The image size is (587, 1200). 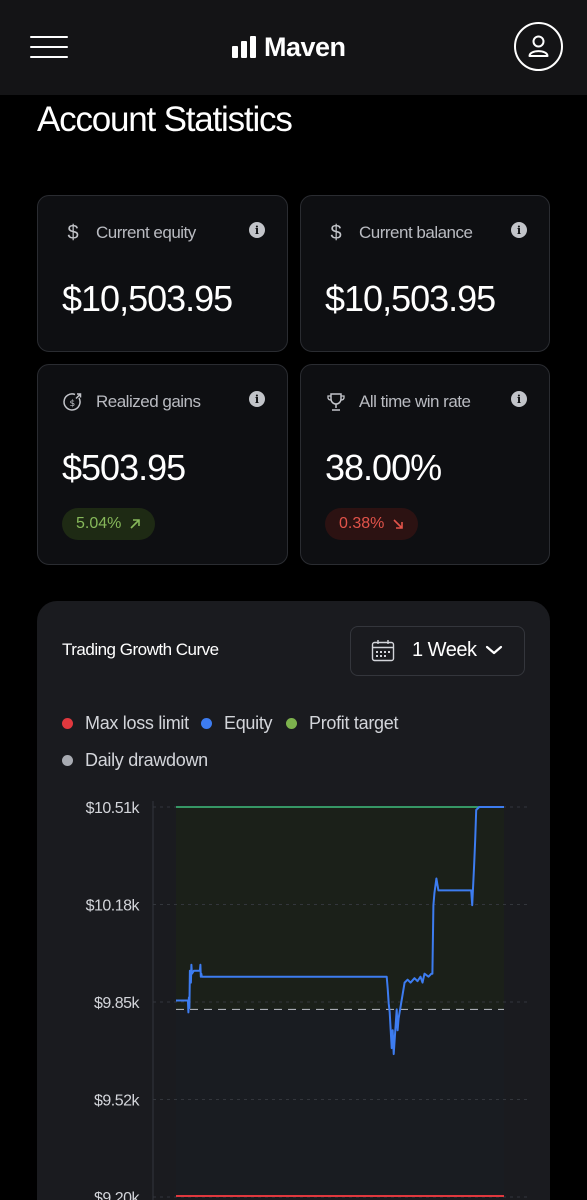 What do you see at coordinates (415, 401) in the screenshot?
I see `win-rate-label: All time win rate` at bounding box center [415, 401].